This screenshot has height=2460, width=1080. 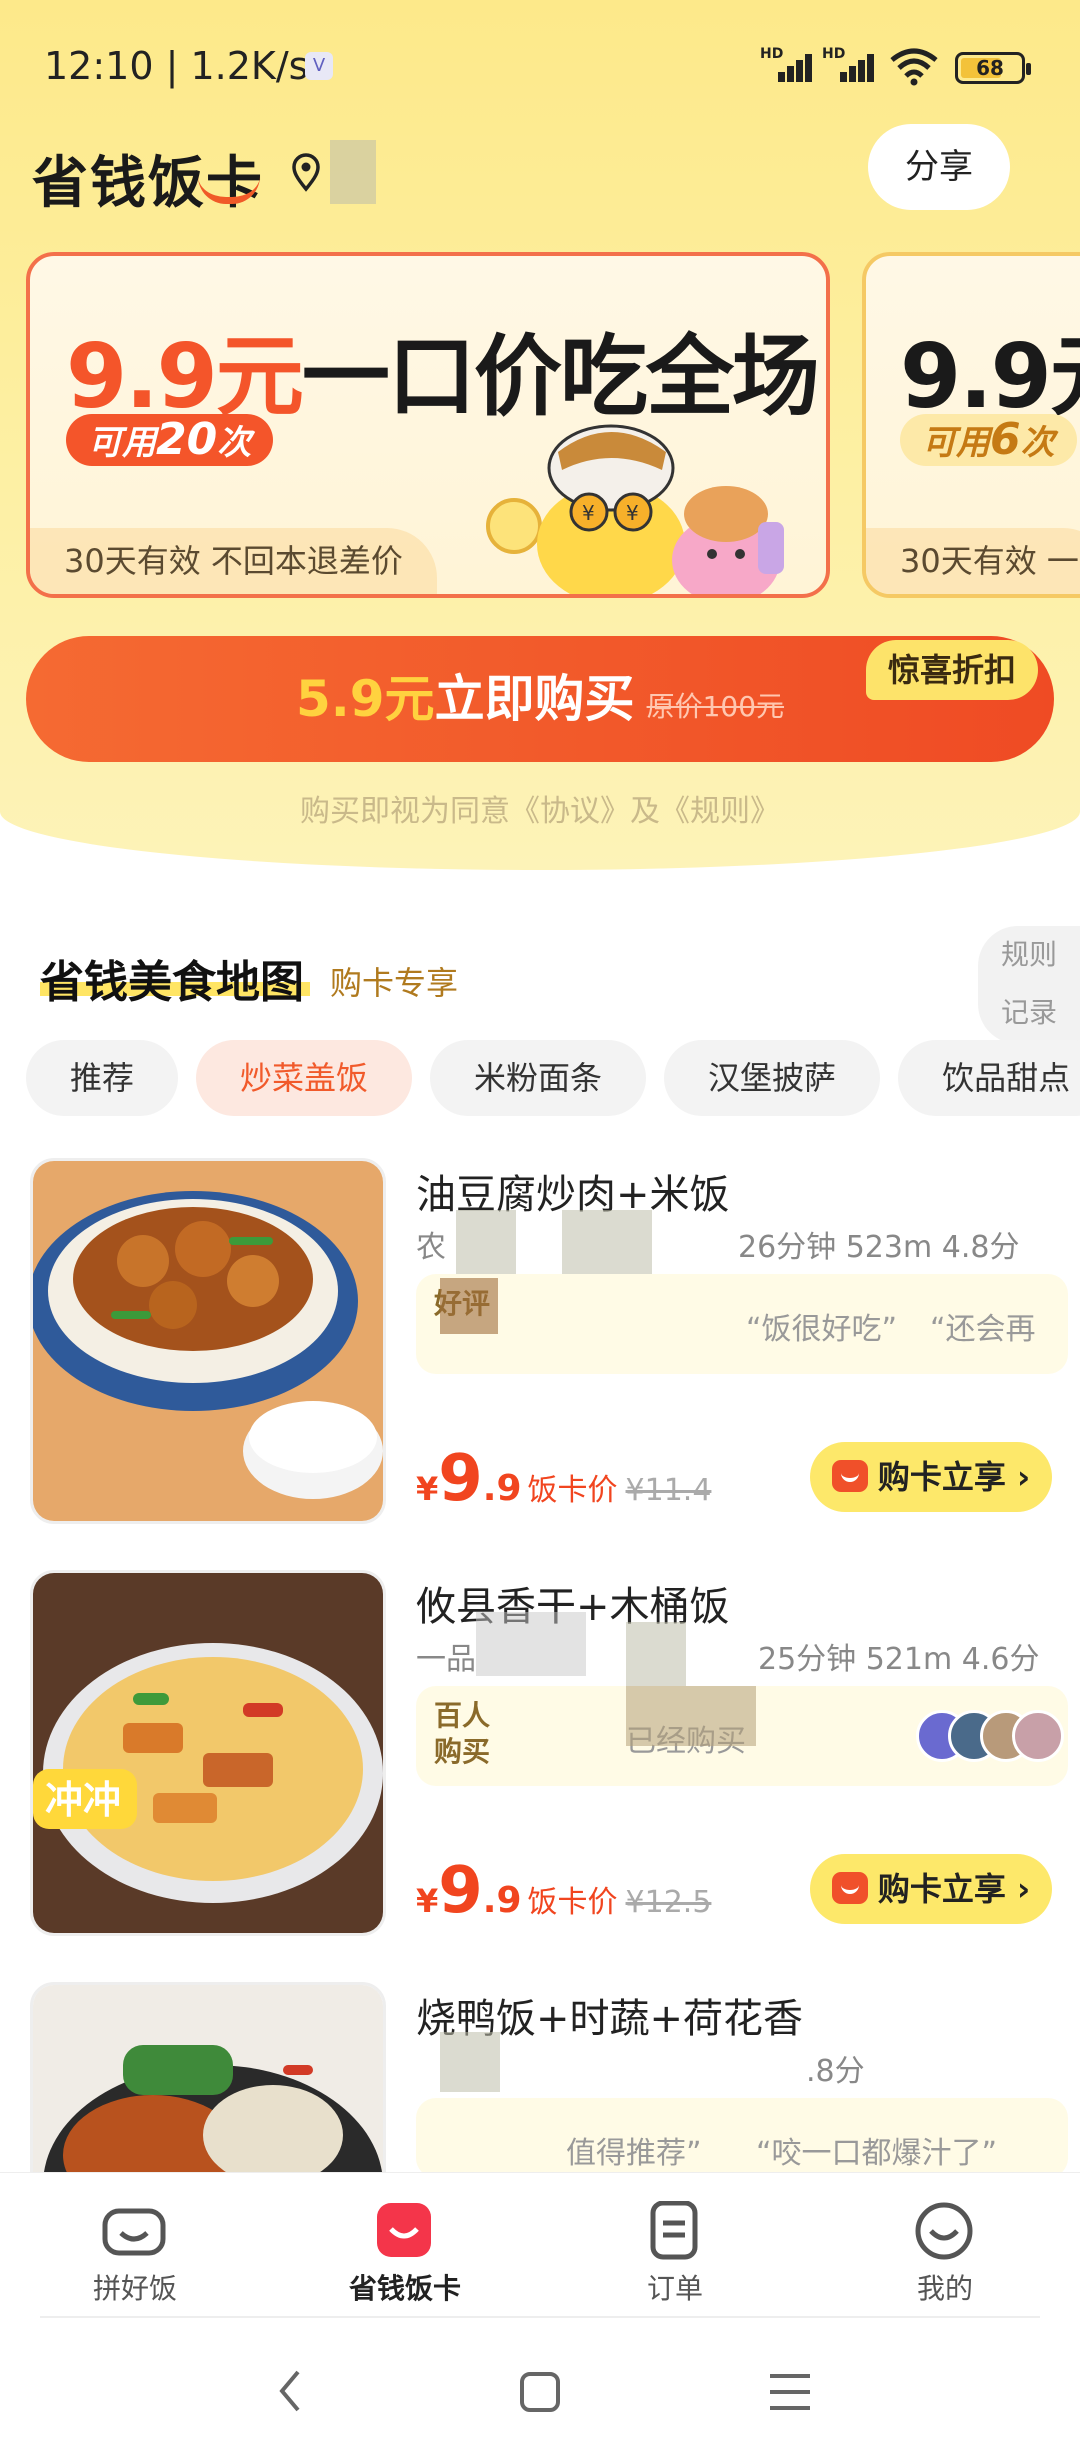 What do you see at coordinates (534, 699) in the screenshot?
I see `buy-label: 立即购买` at bounding box center [534, 699].